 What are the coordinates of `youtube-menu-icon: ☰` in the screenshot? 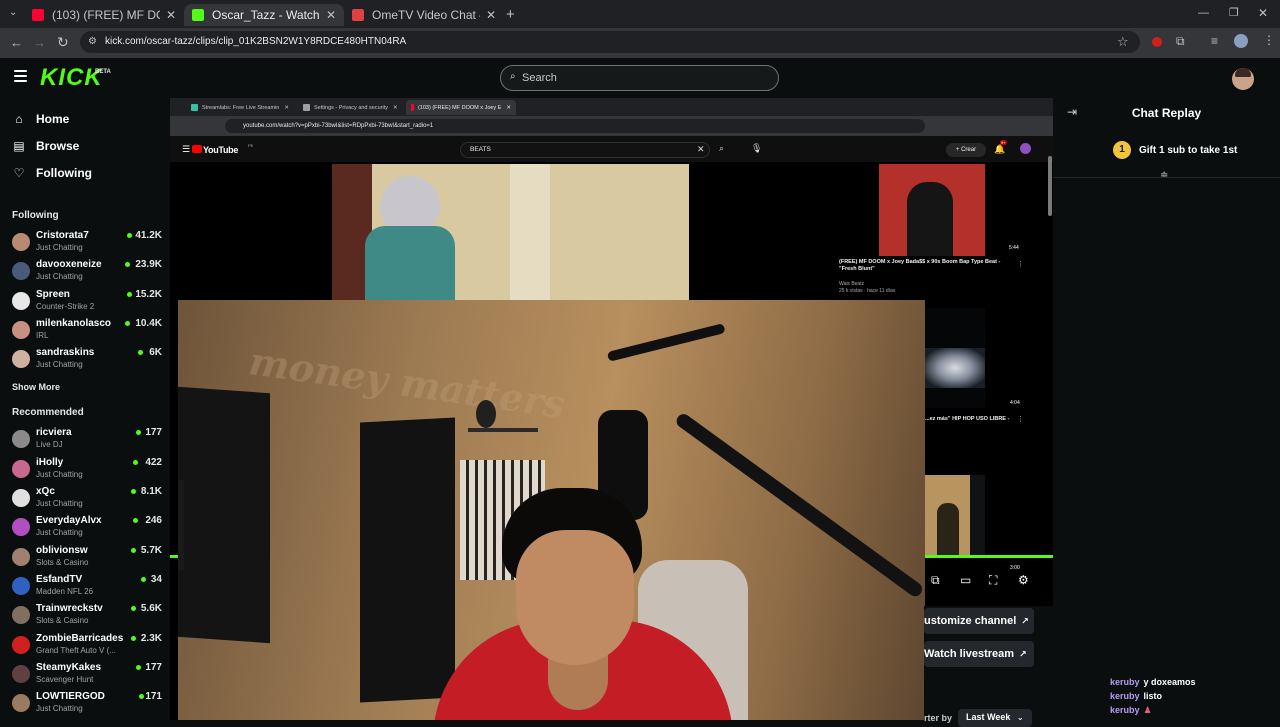 It's located at (186, 149).